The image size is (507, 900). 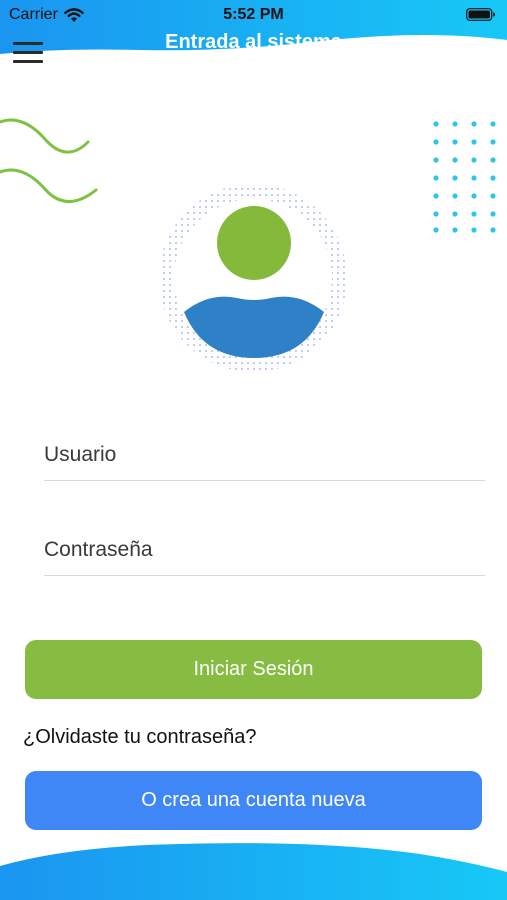 I want to click on password-field, so click(x=264, y=550).